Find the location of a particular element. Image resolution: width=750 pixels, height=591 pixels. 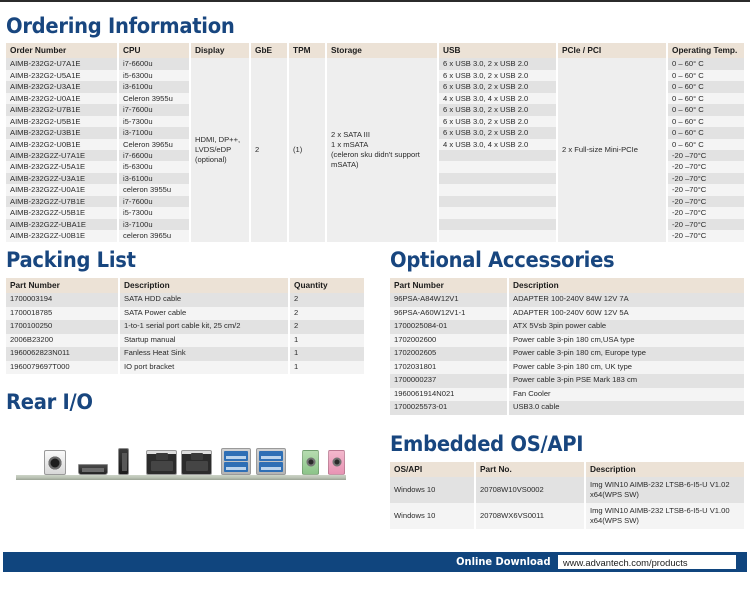

table-header-row: Part Number Description is located at coordinates (567, 286).